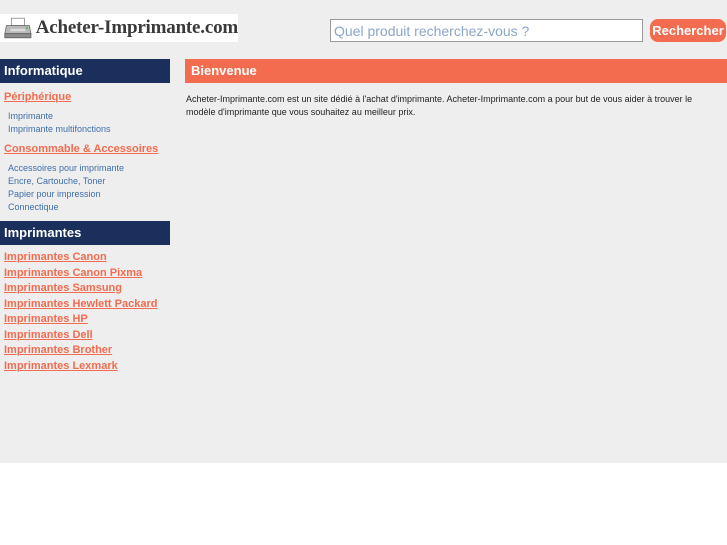 The height and width of the screenshot is (545, 727). I want to click on sublink-accessoires: Accessoires pour imprimante, so click(85, 168).